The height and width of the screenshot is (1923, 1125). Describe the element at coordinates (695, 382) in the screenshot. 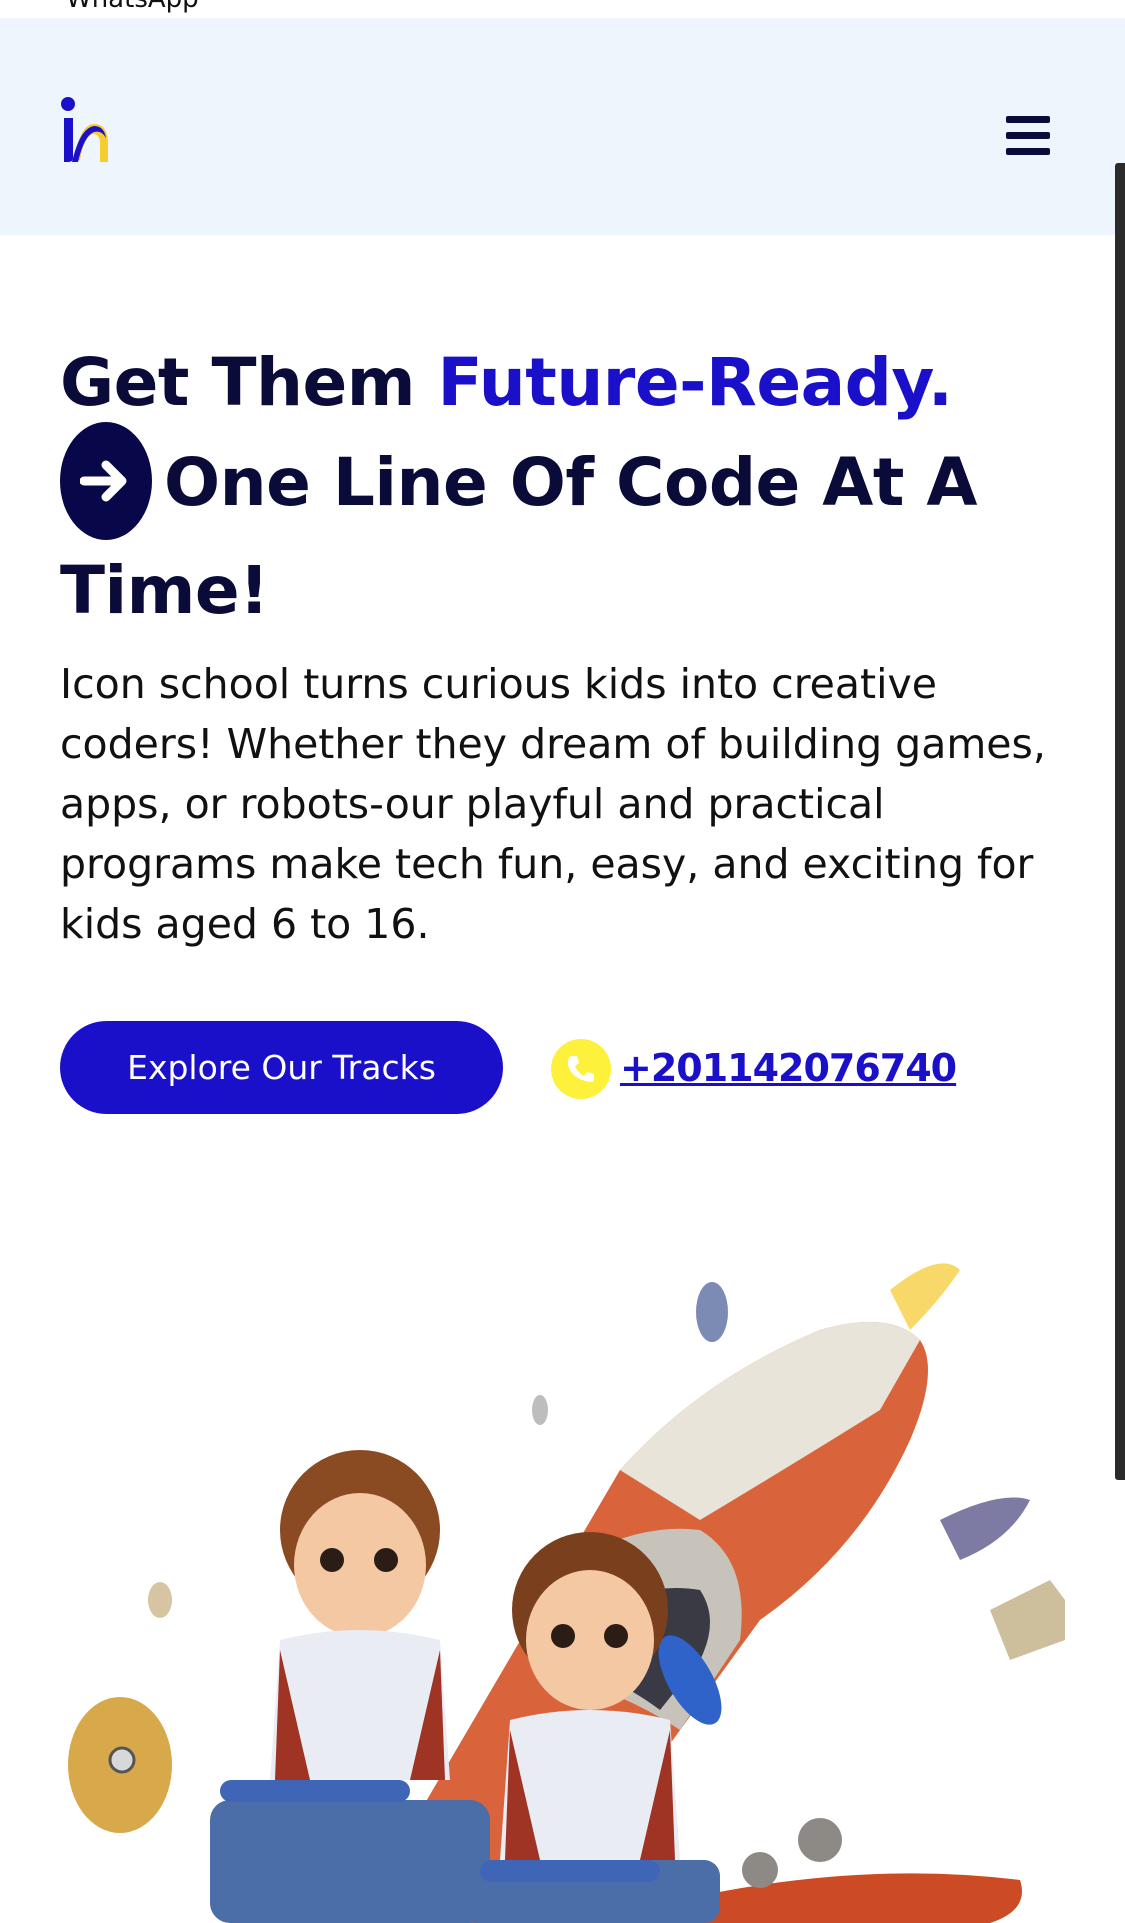

I see `hero-title-accent: Future-Ready.` at that location.